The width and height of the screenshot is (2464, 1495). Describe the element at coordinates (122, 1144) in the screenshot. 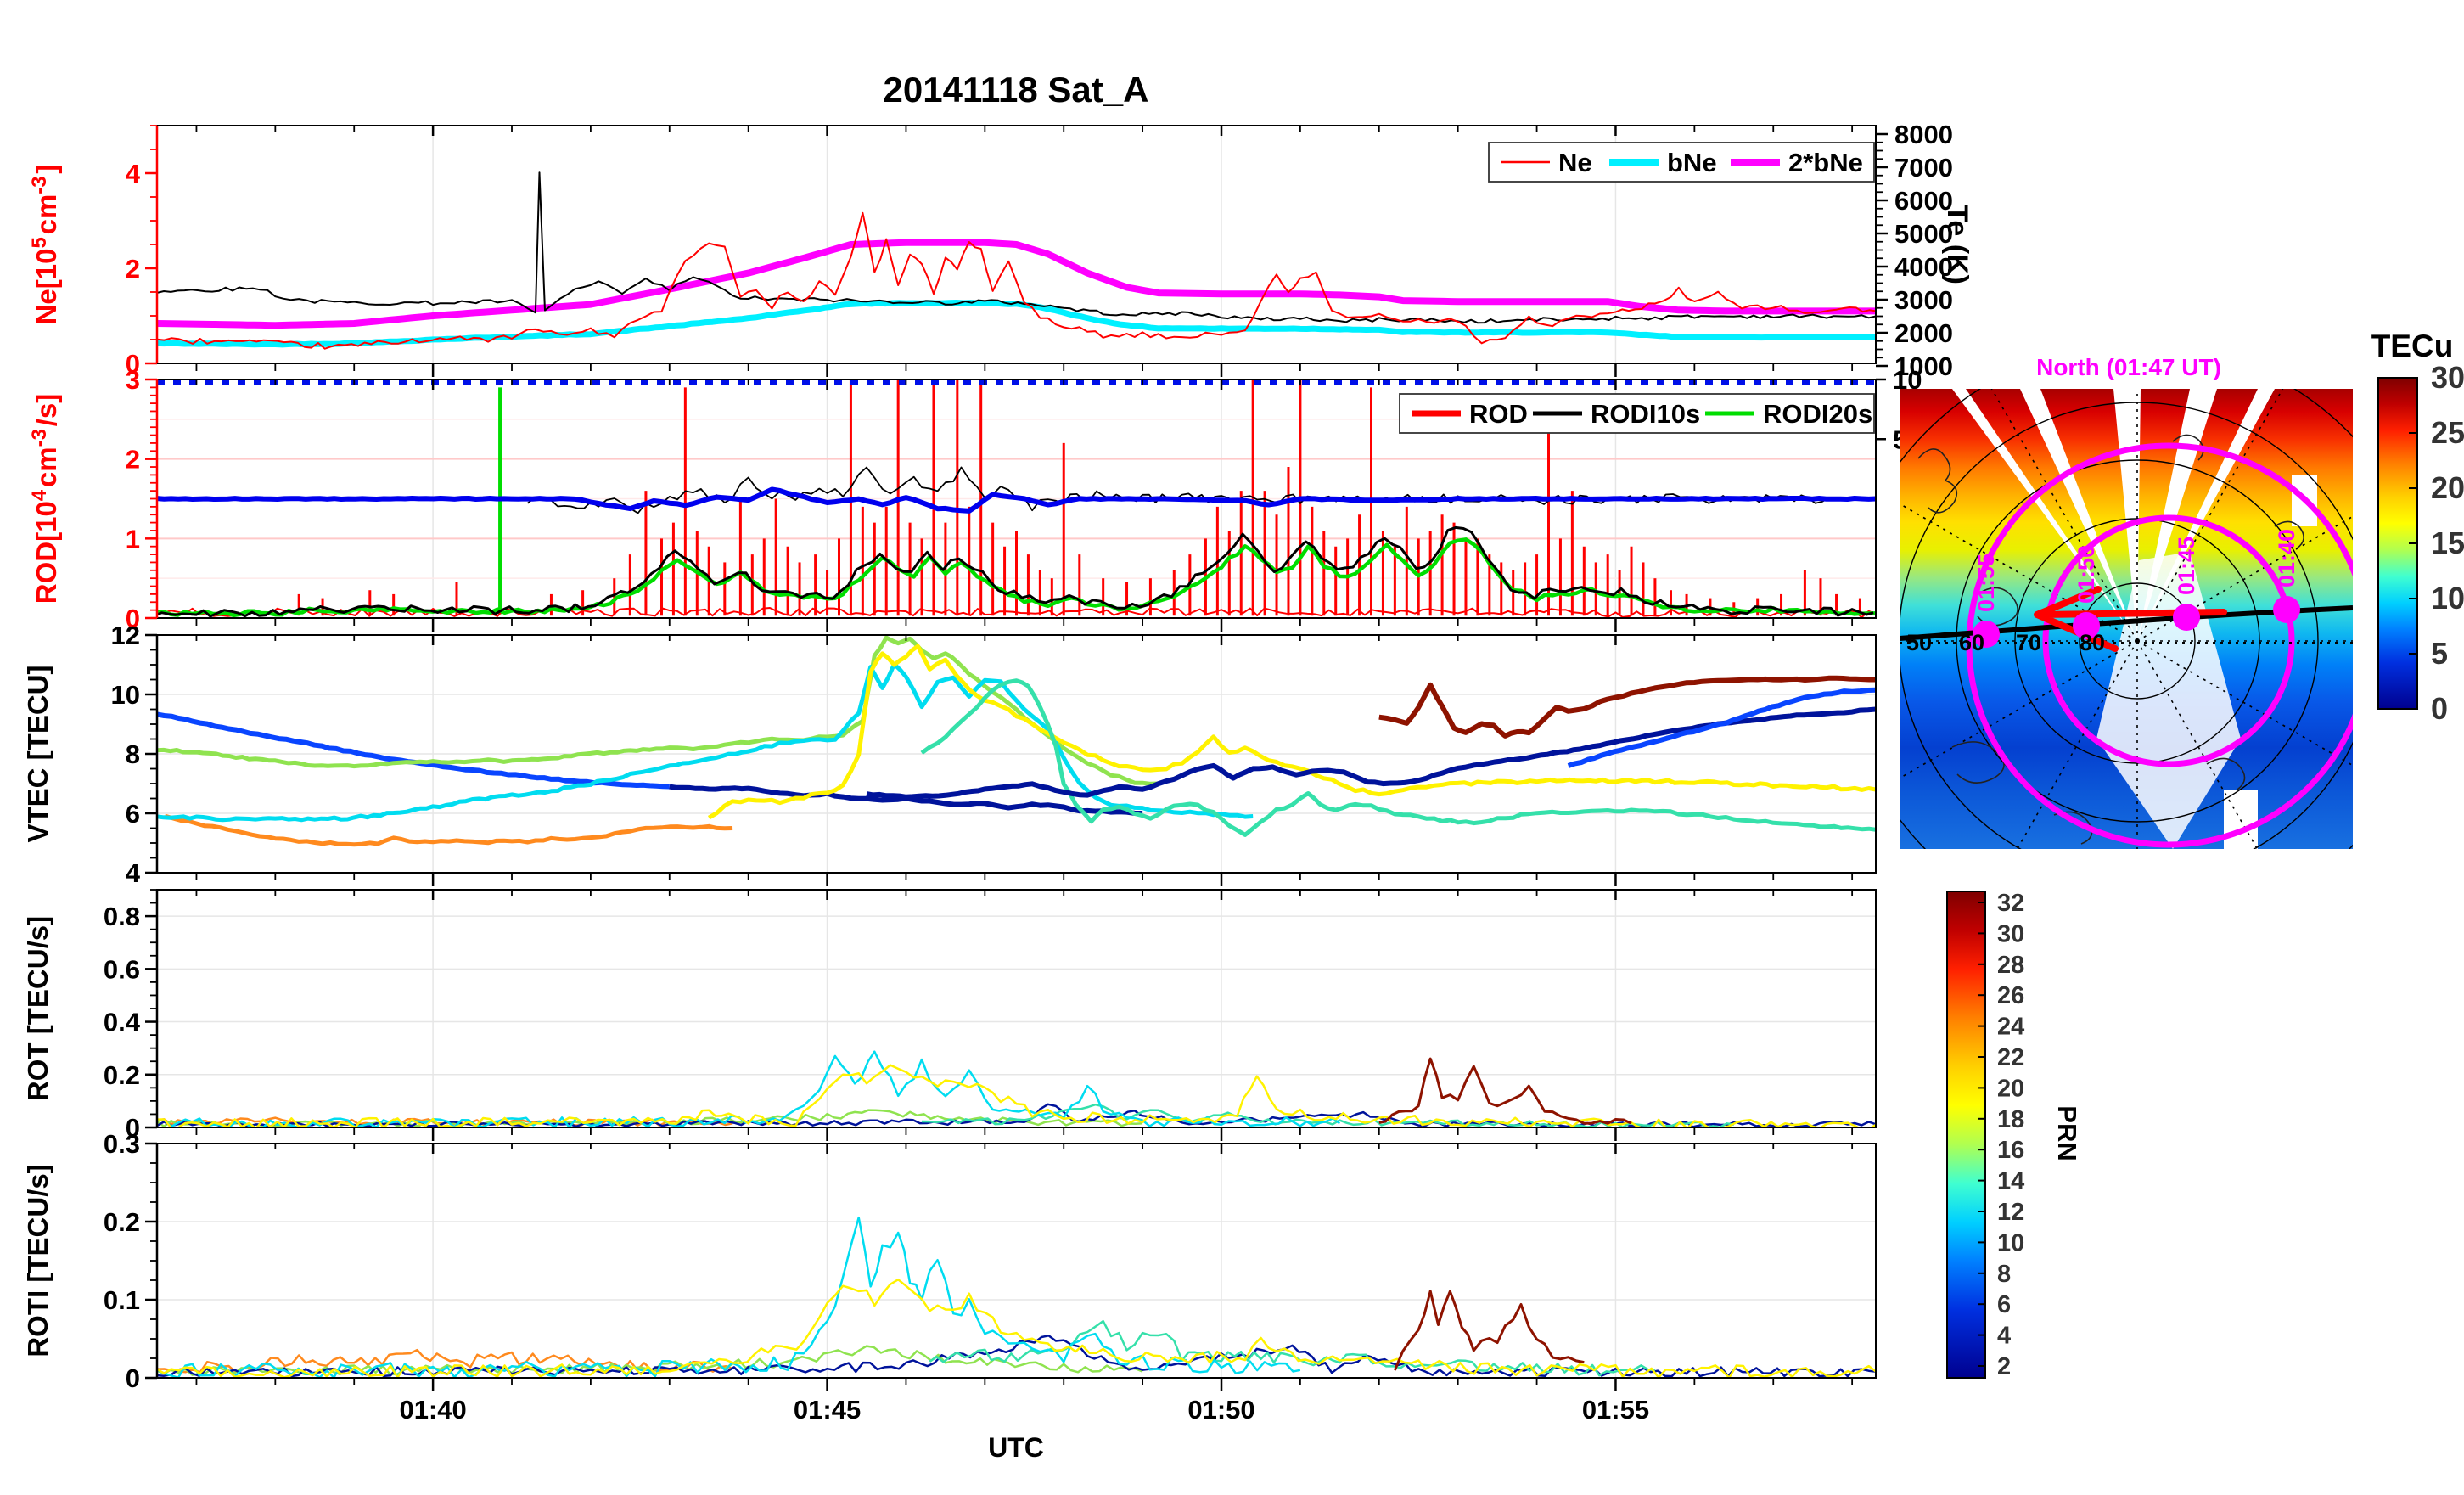

I see `y-tick-label: 0.3` at that location.